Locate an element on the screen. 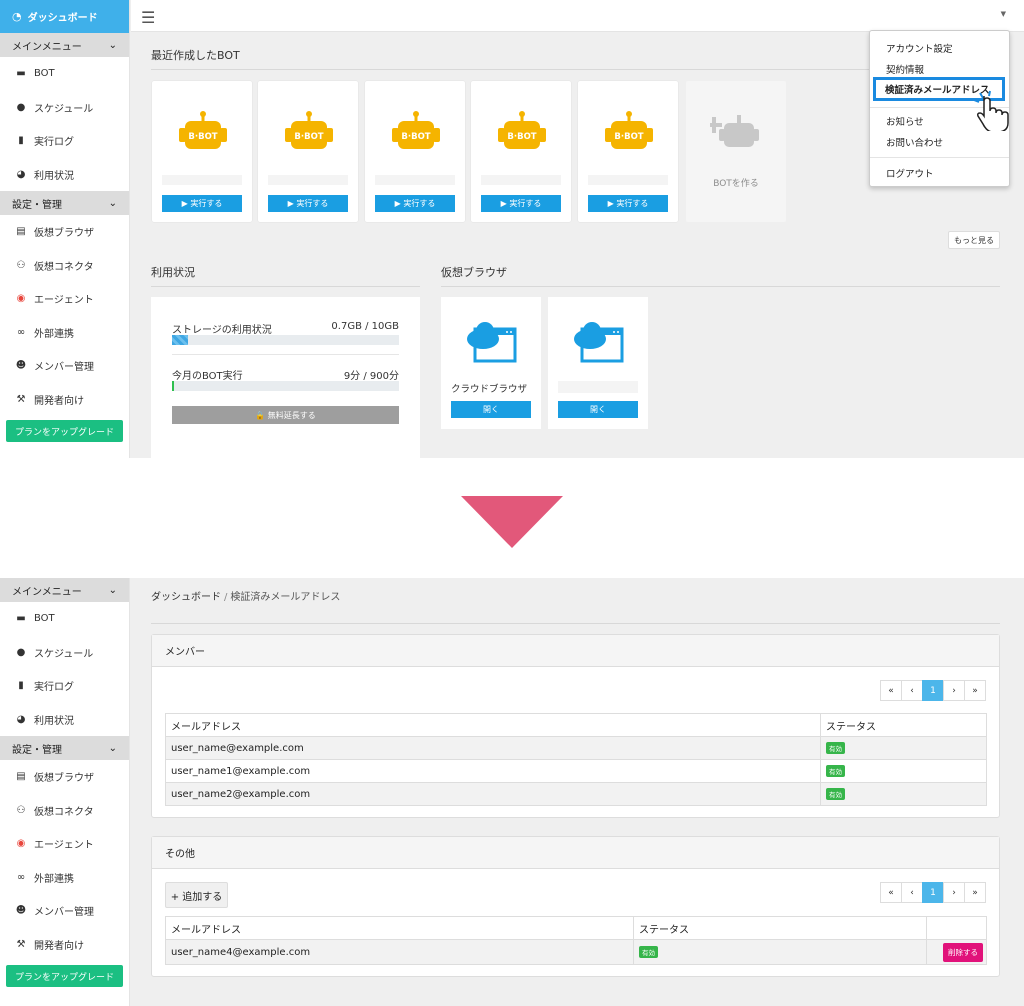 The image size is (1024, 1006). wrench-icon: ⚒ is located at coordinates (21, 944).